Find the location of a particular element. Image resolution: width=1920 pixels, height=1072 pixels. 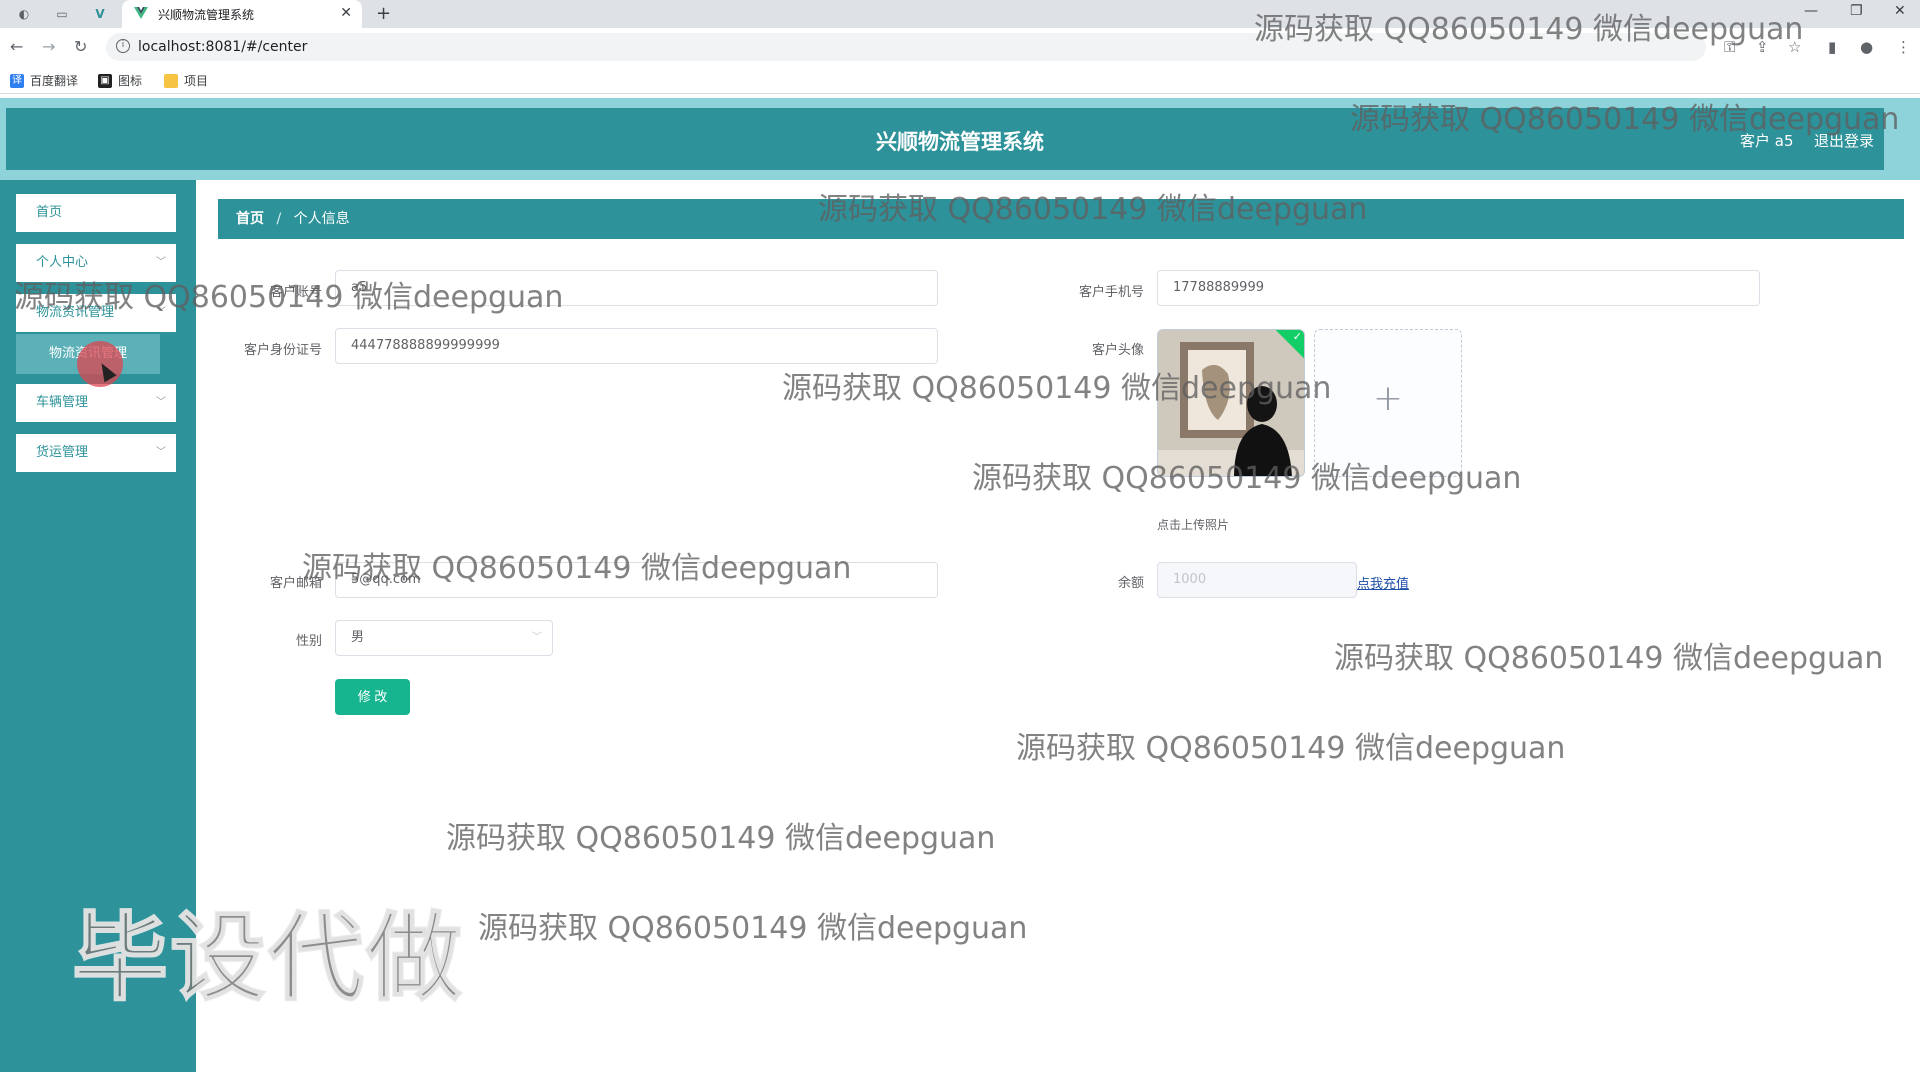

gender-select: 男 ﹀ is located at coordinates (444, 638).